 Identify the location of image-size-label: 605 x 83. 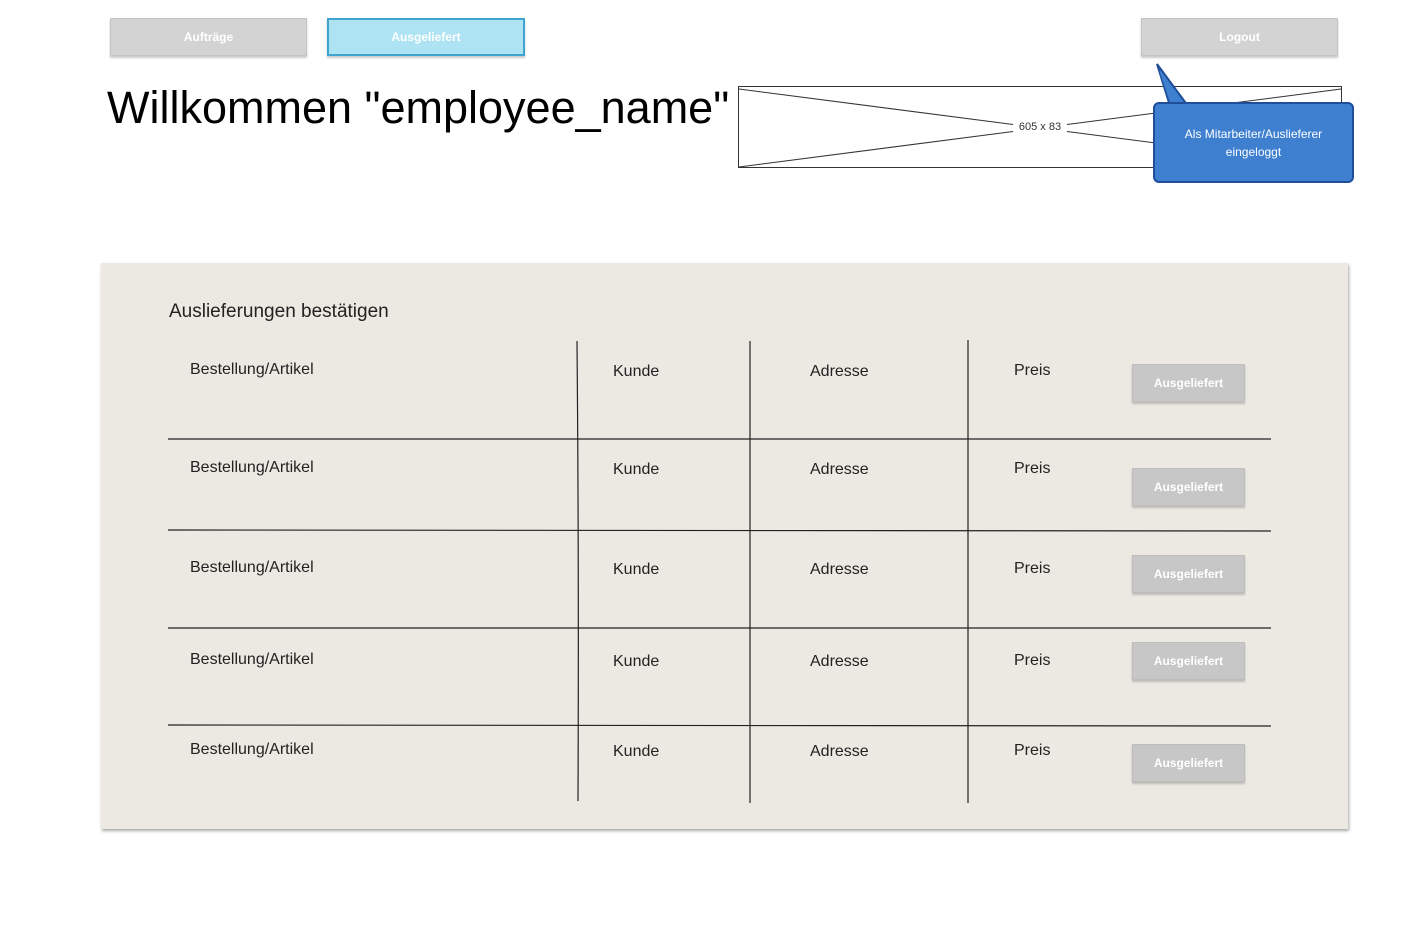
(1040, 127).